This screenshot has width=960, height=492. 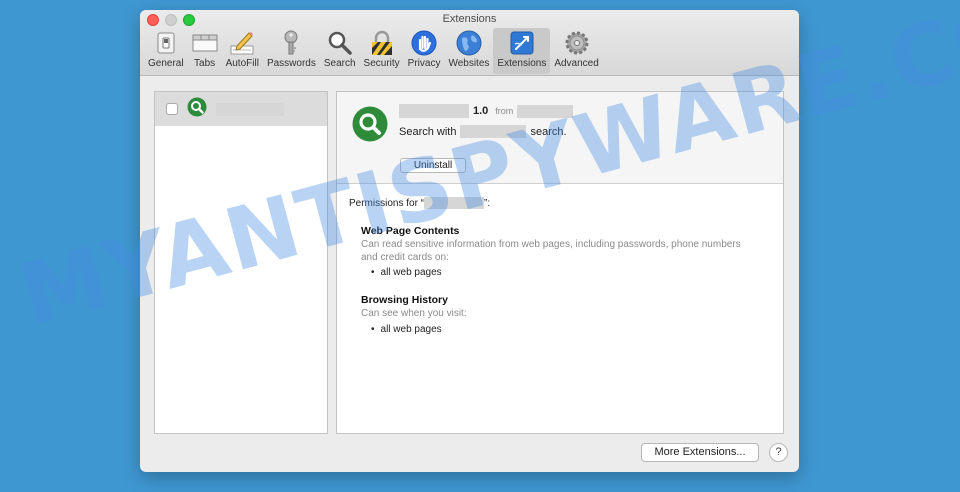 I want to click on tab-tabs-label: Tabs, so click(x=205, y=63).